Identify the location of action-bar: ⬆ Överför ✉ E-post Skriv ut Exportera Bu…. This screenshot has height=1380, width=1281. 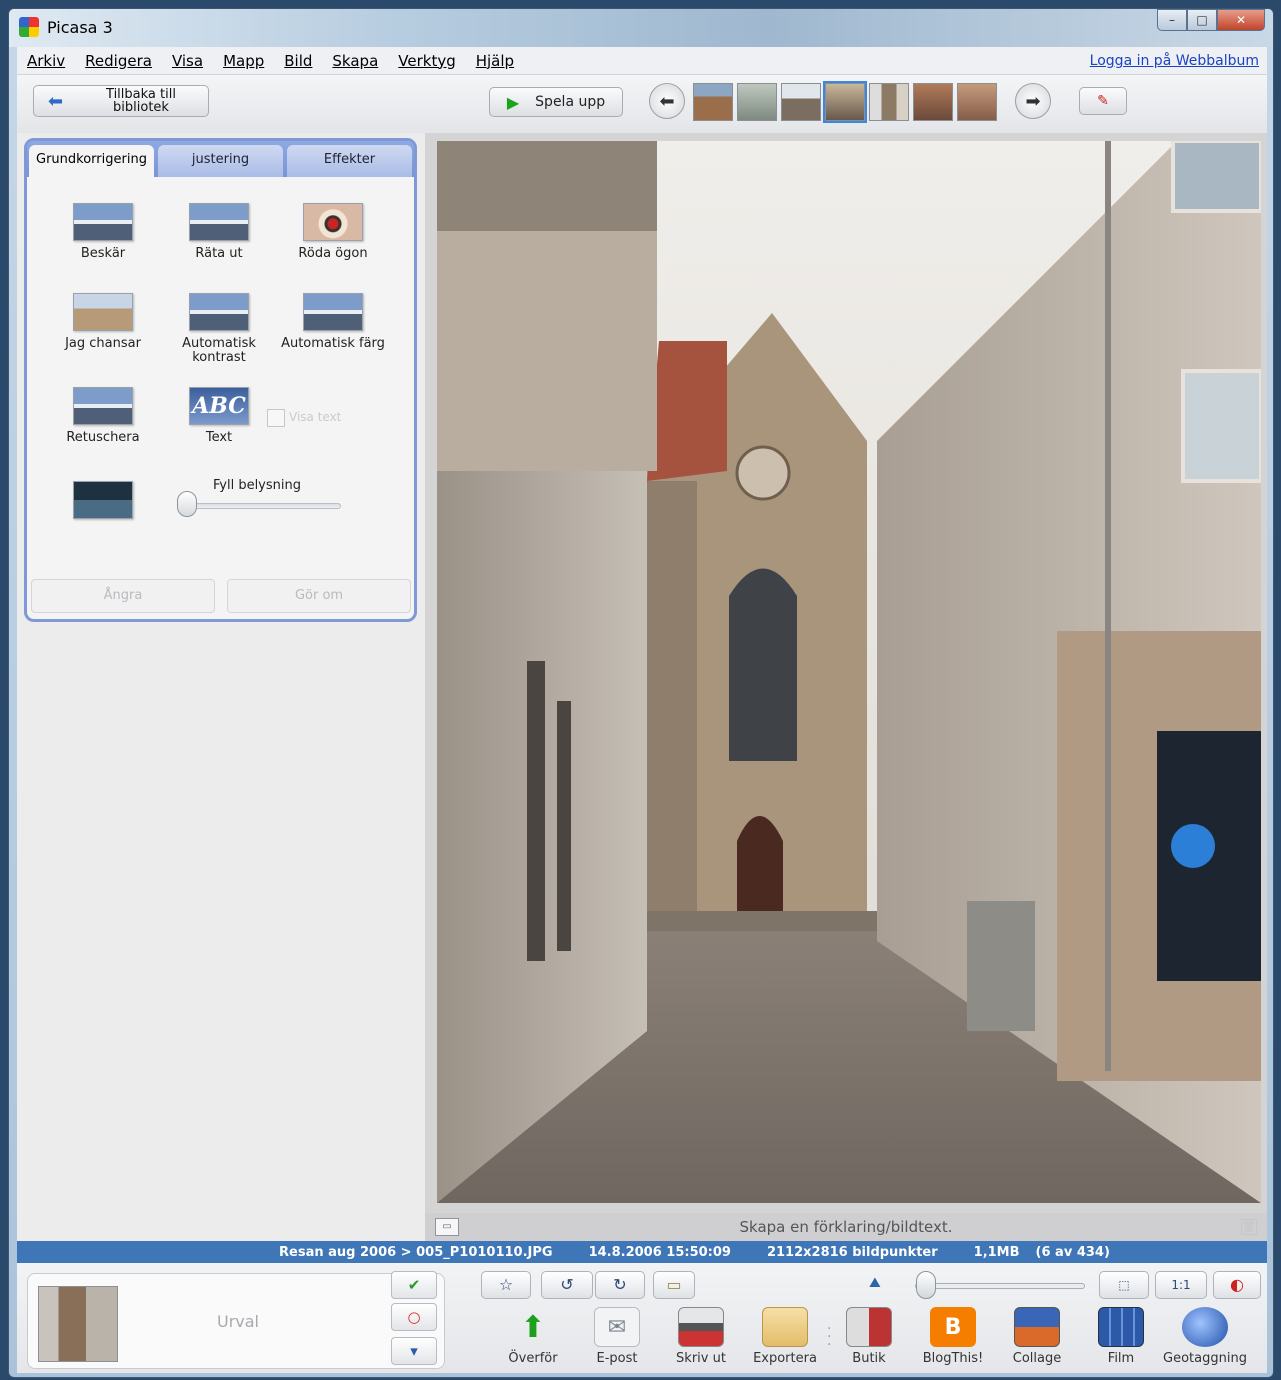
(869, 1336).